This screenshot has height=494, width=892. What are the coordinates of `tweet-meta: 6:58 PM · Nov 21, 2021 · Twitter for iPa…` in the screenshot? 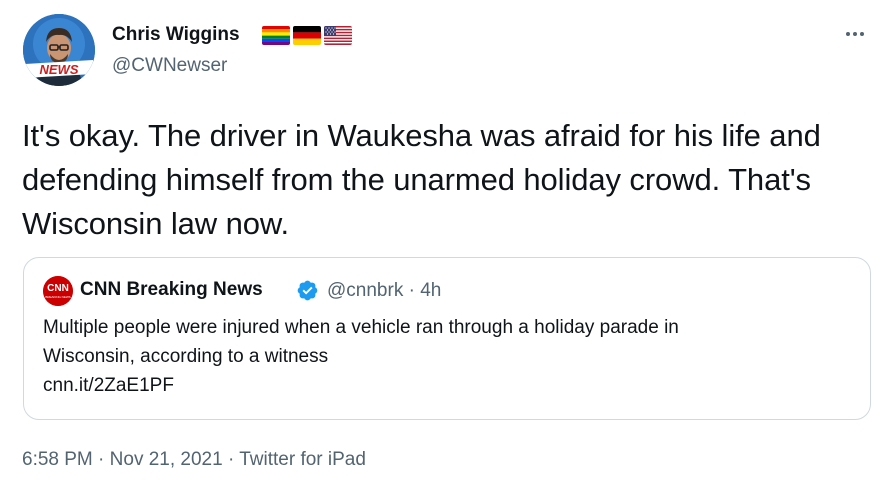 It's located at (194, 460).